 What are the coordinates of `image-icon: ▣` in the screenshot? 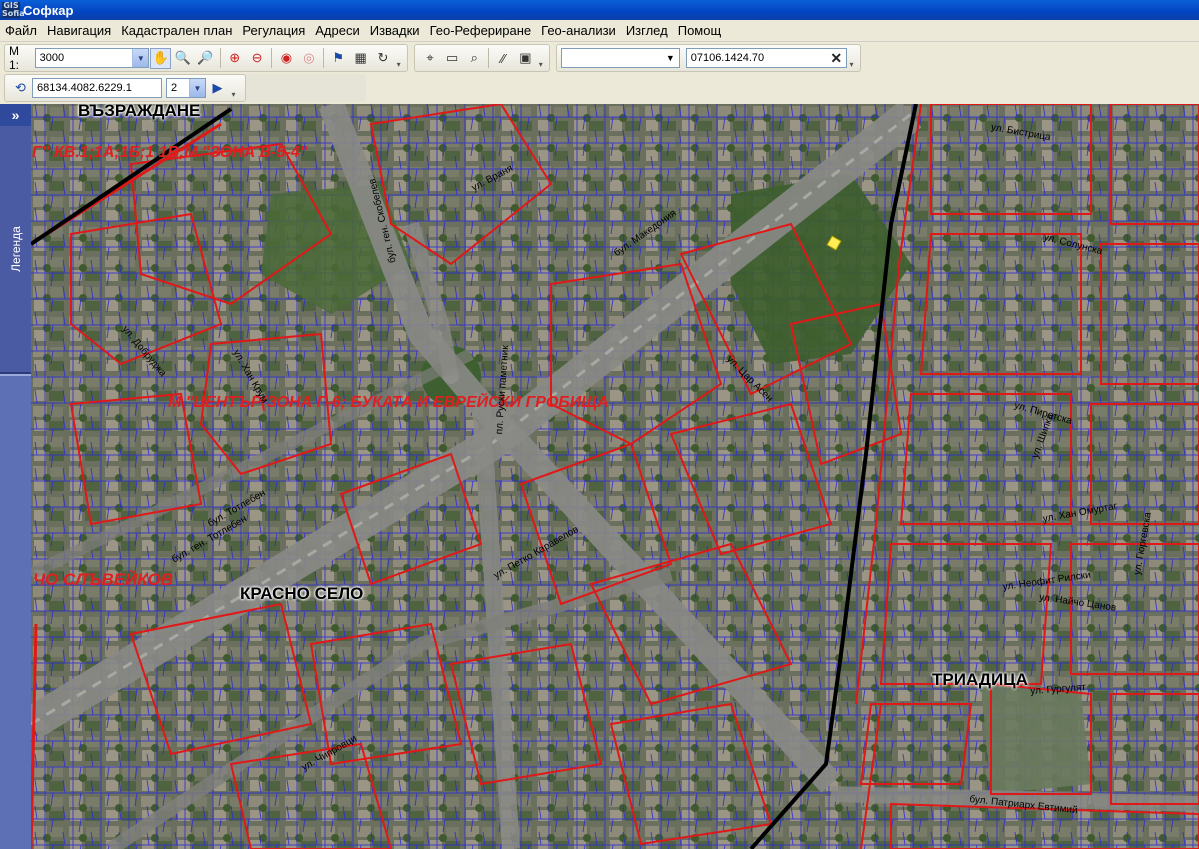 It's located at (525, 58).